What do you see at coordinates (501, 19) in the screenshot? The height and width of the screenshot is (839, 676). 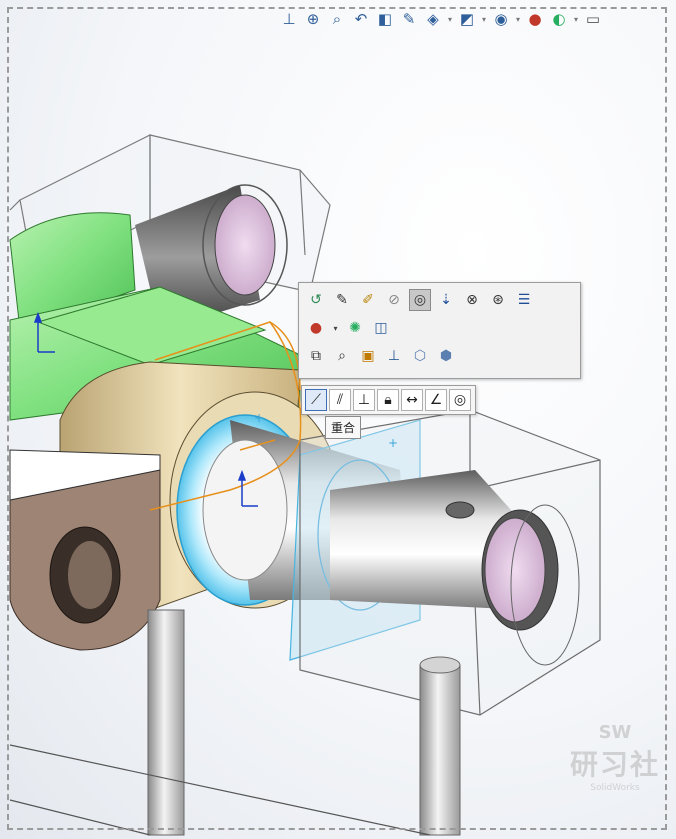 I see `hide-show-items-icon: ◉` at bounding box center [501, 19].